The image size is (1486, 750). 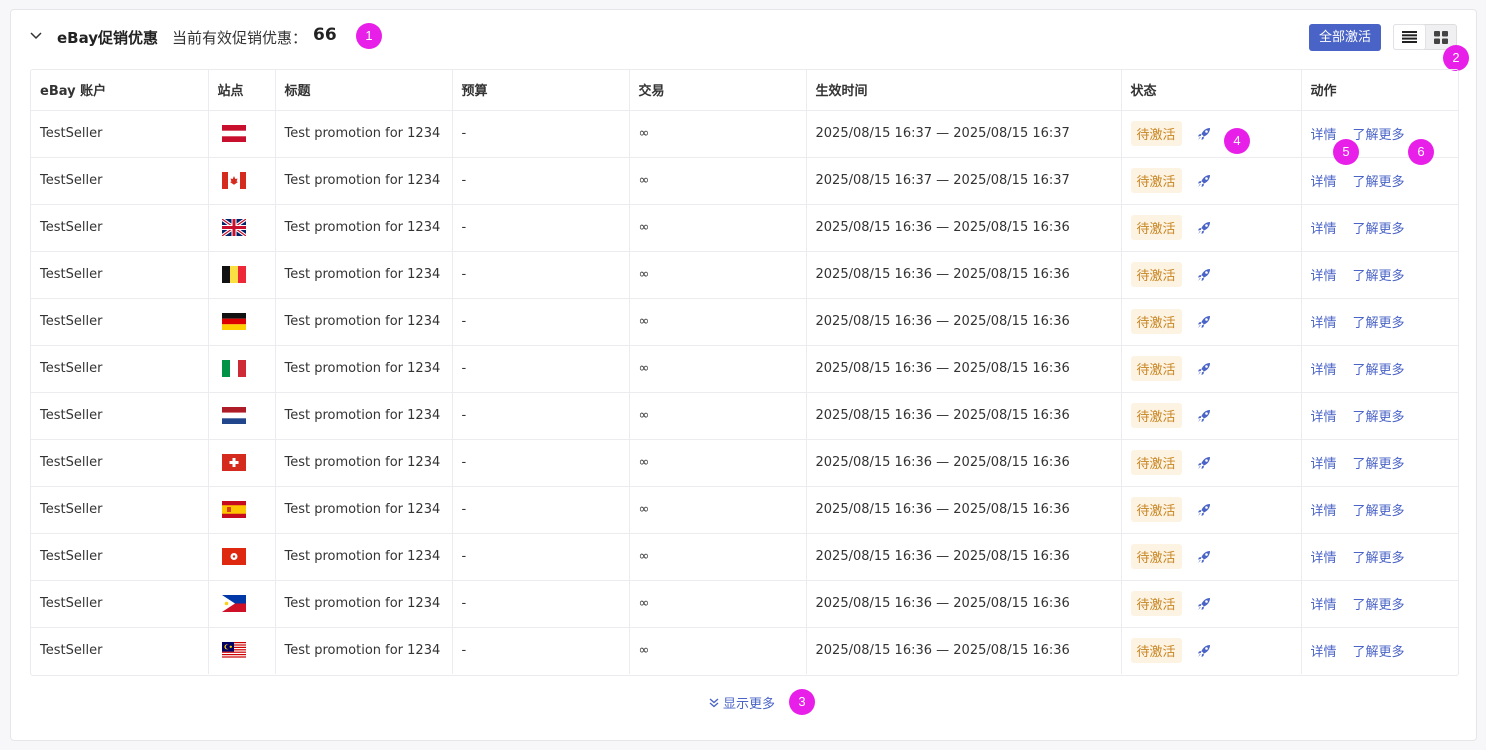 What do you see at coordinates (364, 90) in the screenshot?
I see `column-header-title: 标题` at bounding box center [364, 90].